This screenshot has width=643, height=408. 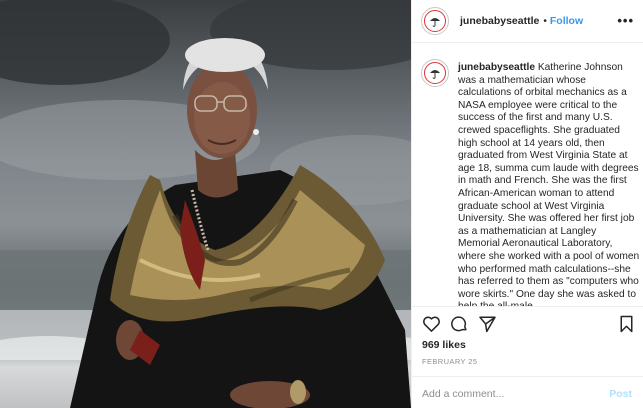 What do you see at coordinates (626, 326) in the screenshot?
I see `bookmark-icon` at bounding box center [626, 326].